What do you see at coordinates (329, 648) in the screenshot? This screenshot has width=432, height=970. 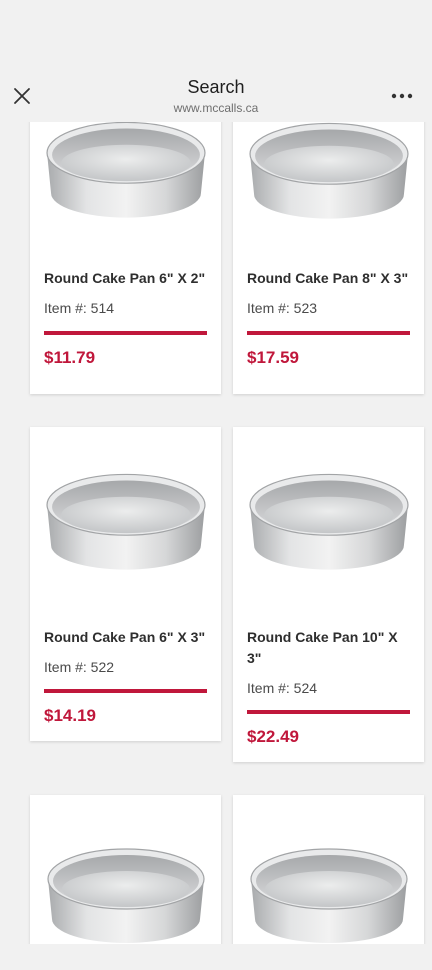 I see `product-name: Round Cake Pan 10" X 3"` at bounding box center [329, 648].